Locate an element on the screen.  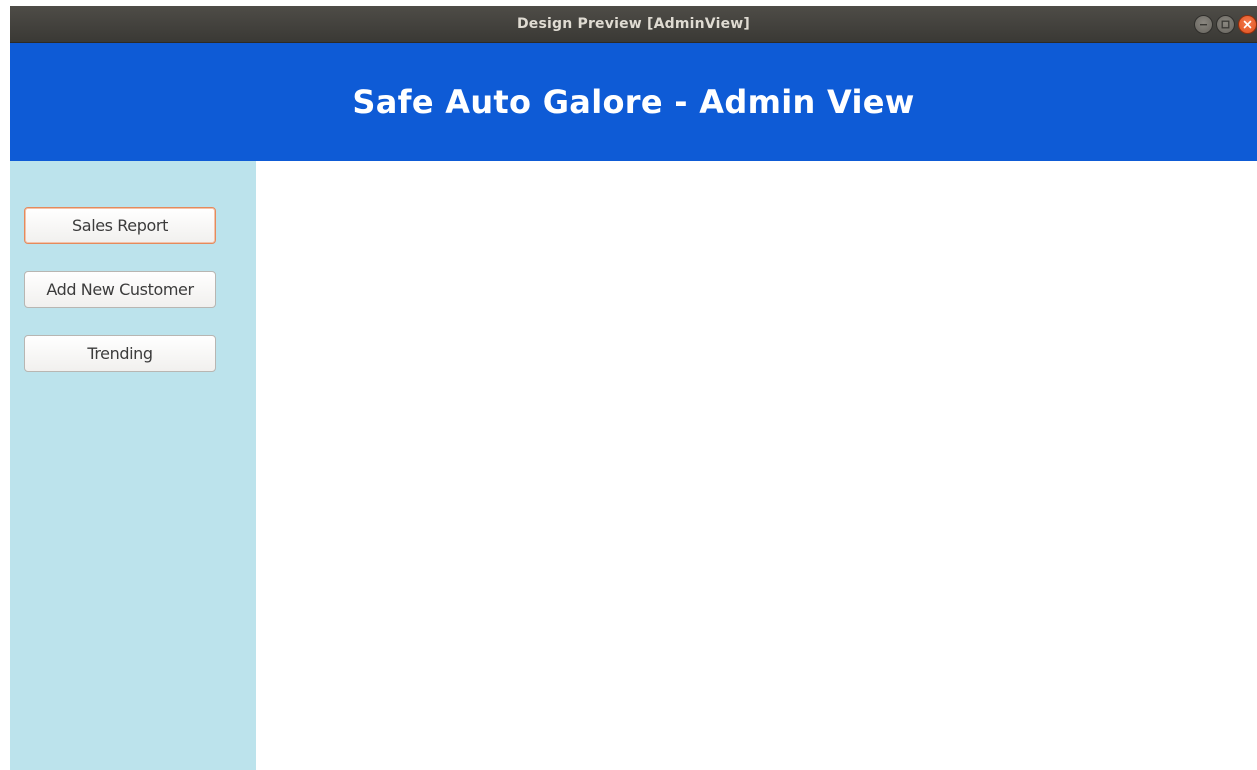
minimize-icon is located at coordinates (1203, 25).